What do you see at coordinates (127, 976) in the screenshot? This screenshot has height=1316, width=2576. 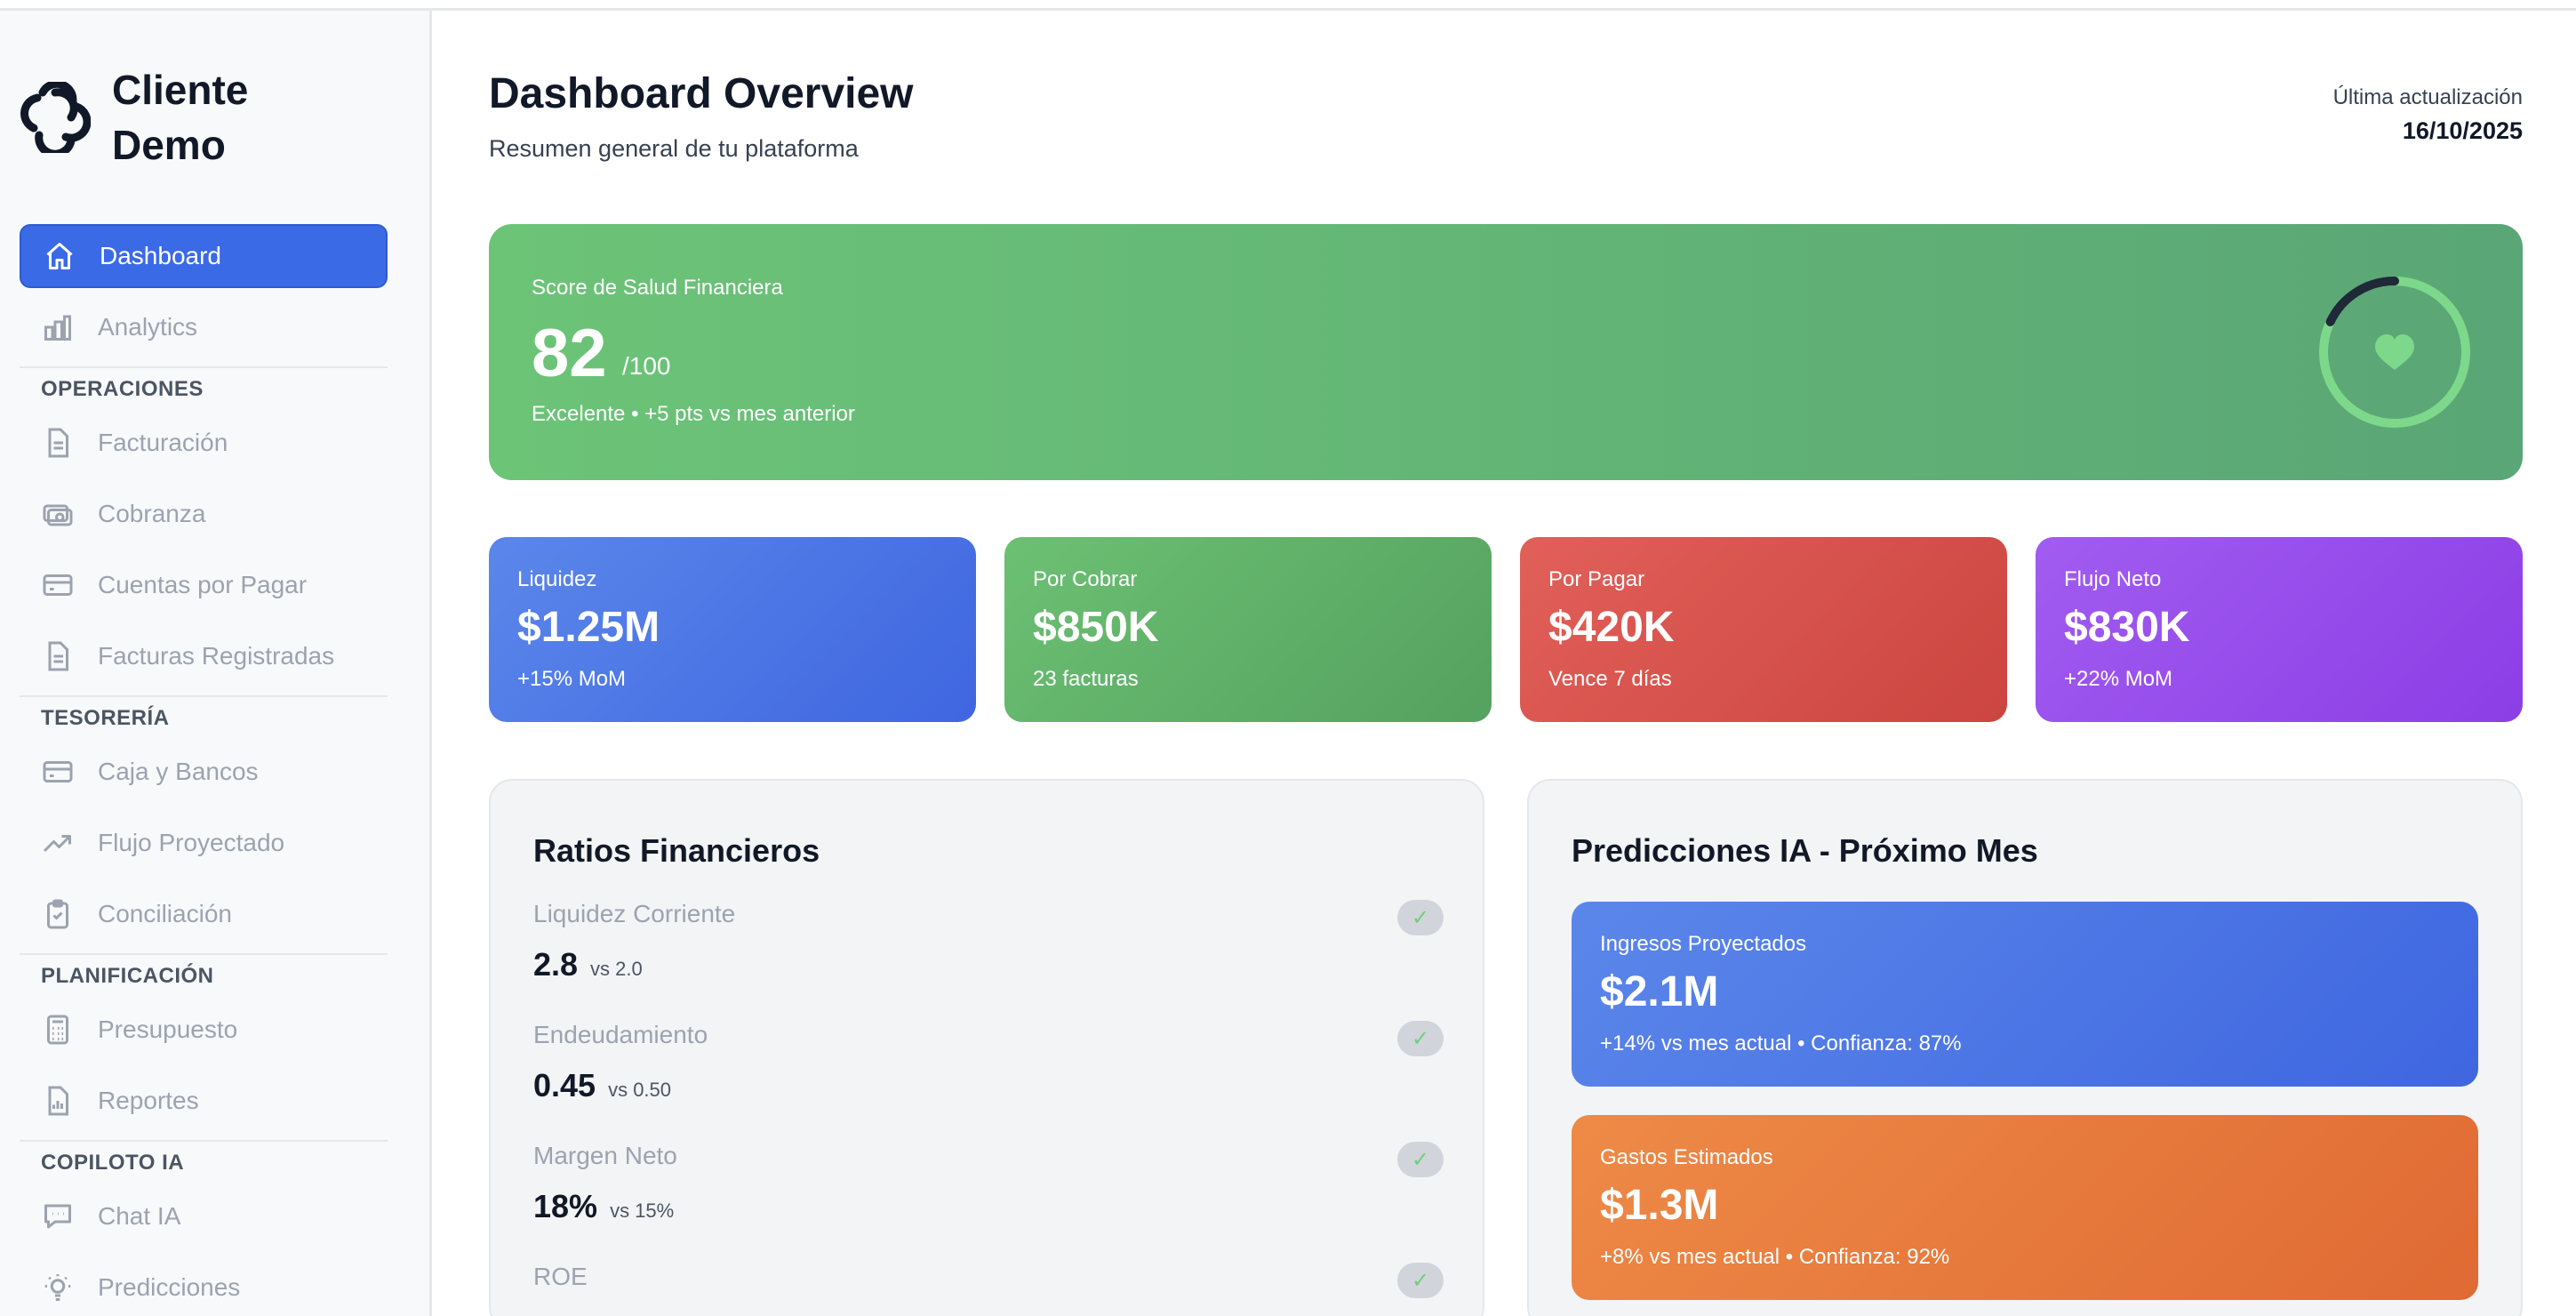 I see `section-label-planificacion: PLANIFICACIÓN` at bounding box center [127, 976].